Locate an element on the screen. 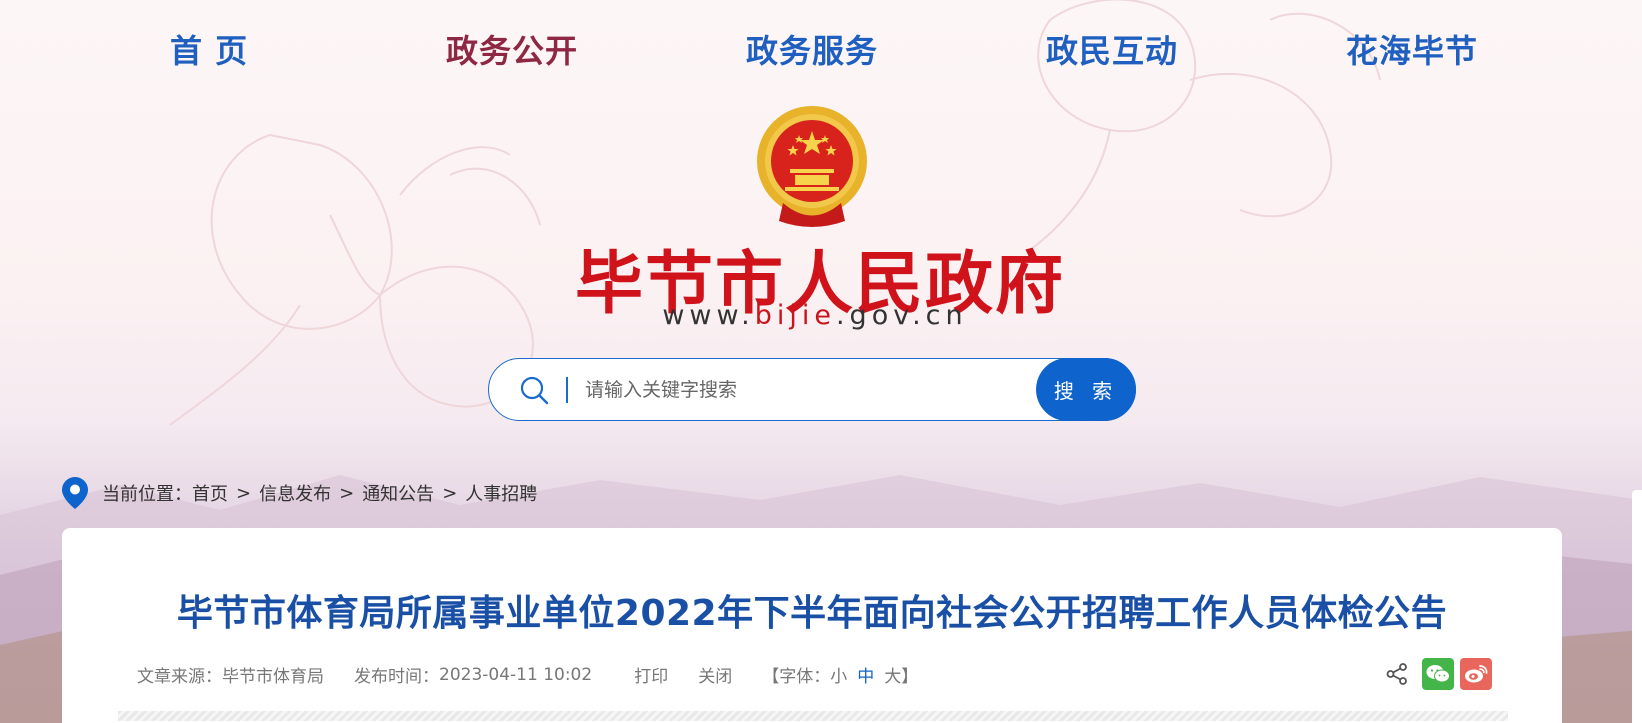 This screenshot has height=723, width=1642. close-link: 关闭 is located at coordinates (715, 674).